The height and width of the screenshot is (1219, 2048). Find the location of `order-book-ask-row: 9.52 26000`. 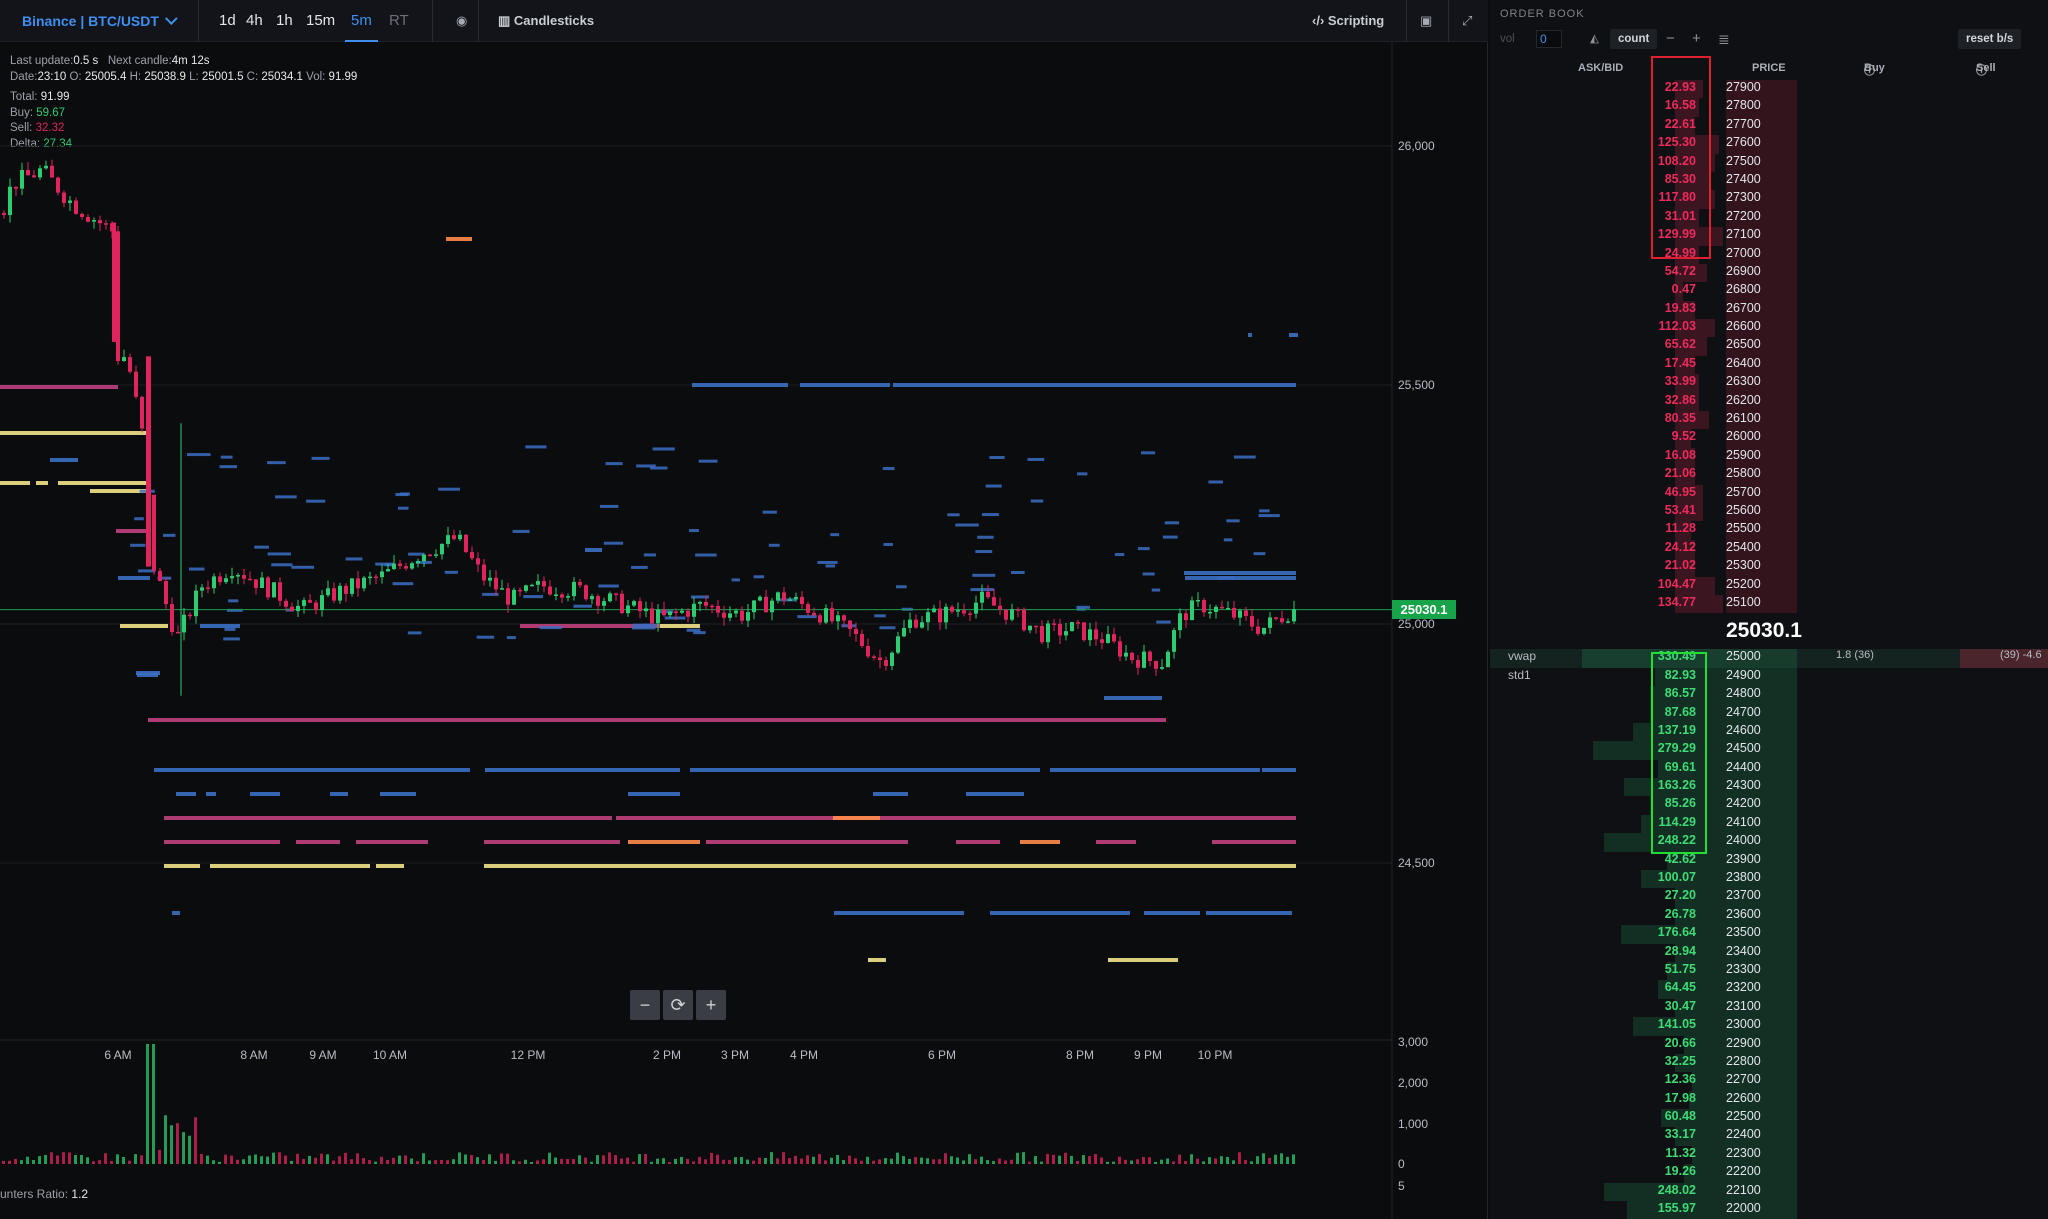

order-book-ask-row: 9.52 26000 is located at coordinates (1769, 438).